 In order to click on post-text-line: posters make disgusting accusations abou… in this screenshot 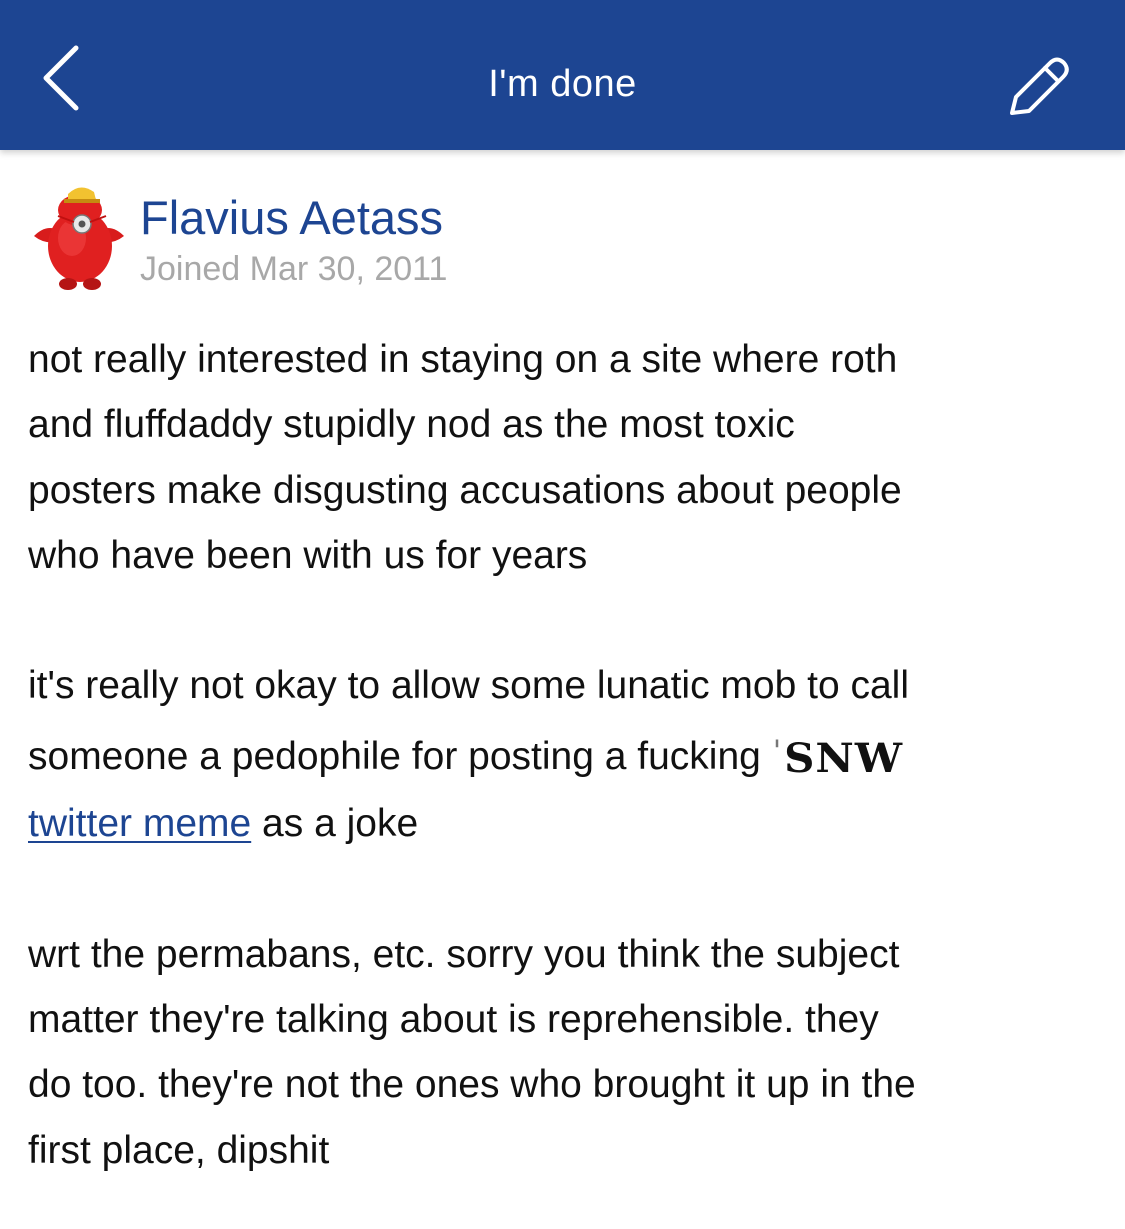, I will do `click(465, 490)`.